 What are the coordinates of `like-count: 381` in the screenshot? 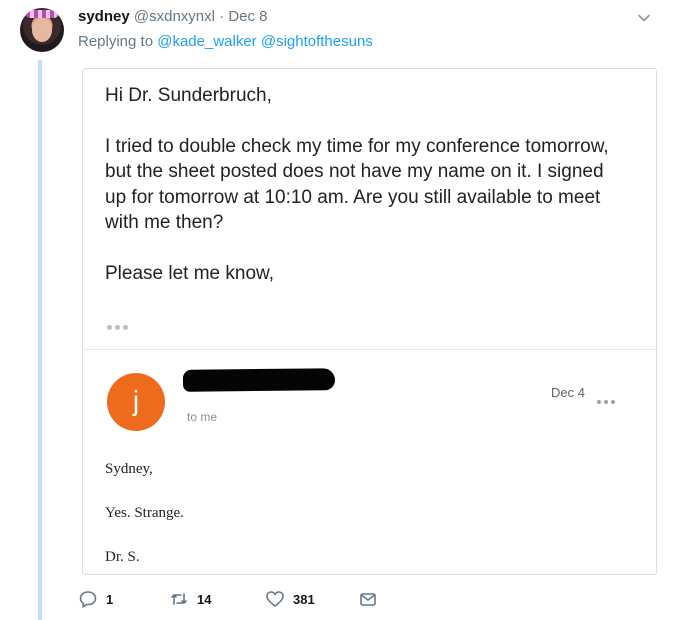 It's located at (304, 599).